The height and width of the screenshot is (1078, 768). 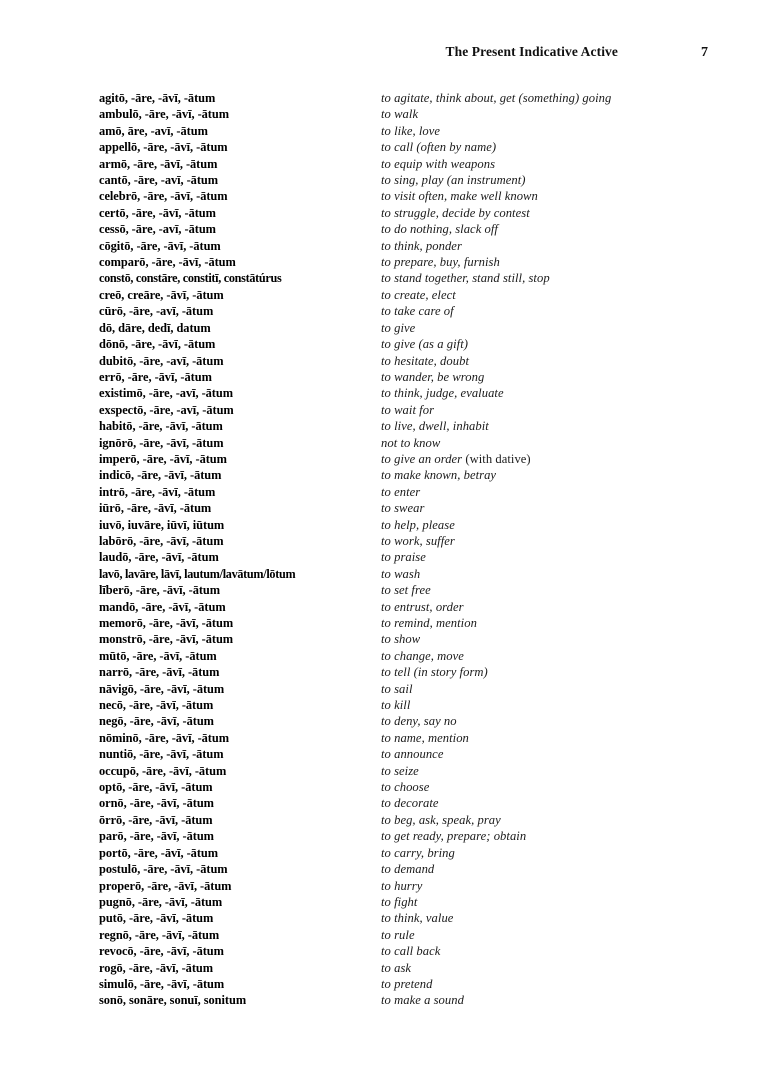 What do you see at coordinates (156, 819) in the screenshot?
I see `principal-parts: ōrrō, -āre, -āvī, -ātum` at bounding box center [156, 819].